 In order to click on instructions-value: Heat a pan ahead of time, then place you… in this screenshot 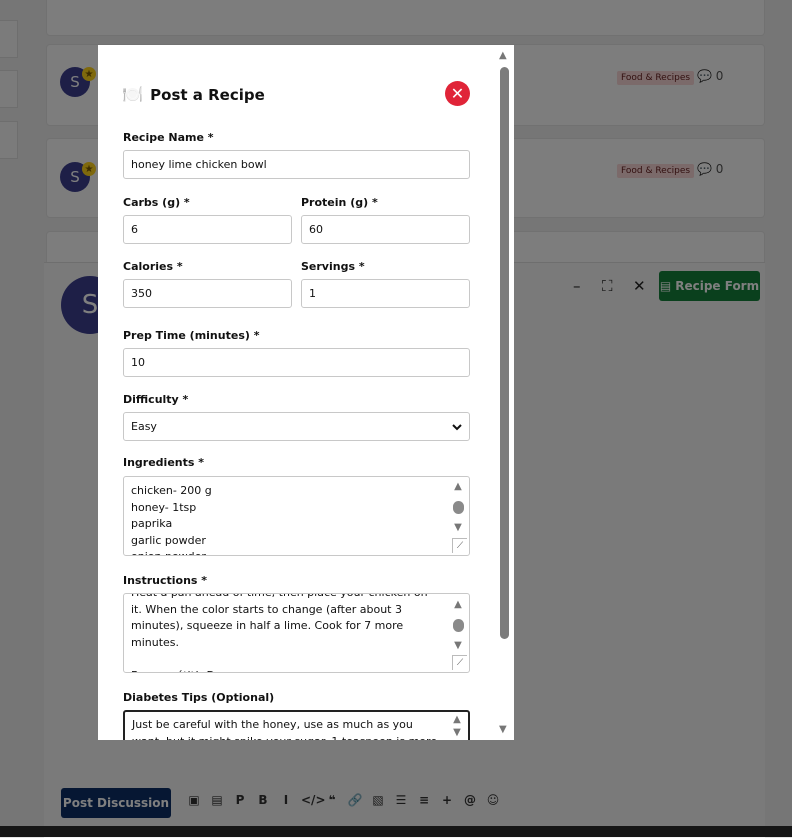, I will do `click(279, 633)`.